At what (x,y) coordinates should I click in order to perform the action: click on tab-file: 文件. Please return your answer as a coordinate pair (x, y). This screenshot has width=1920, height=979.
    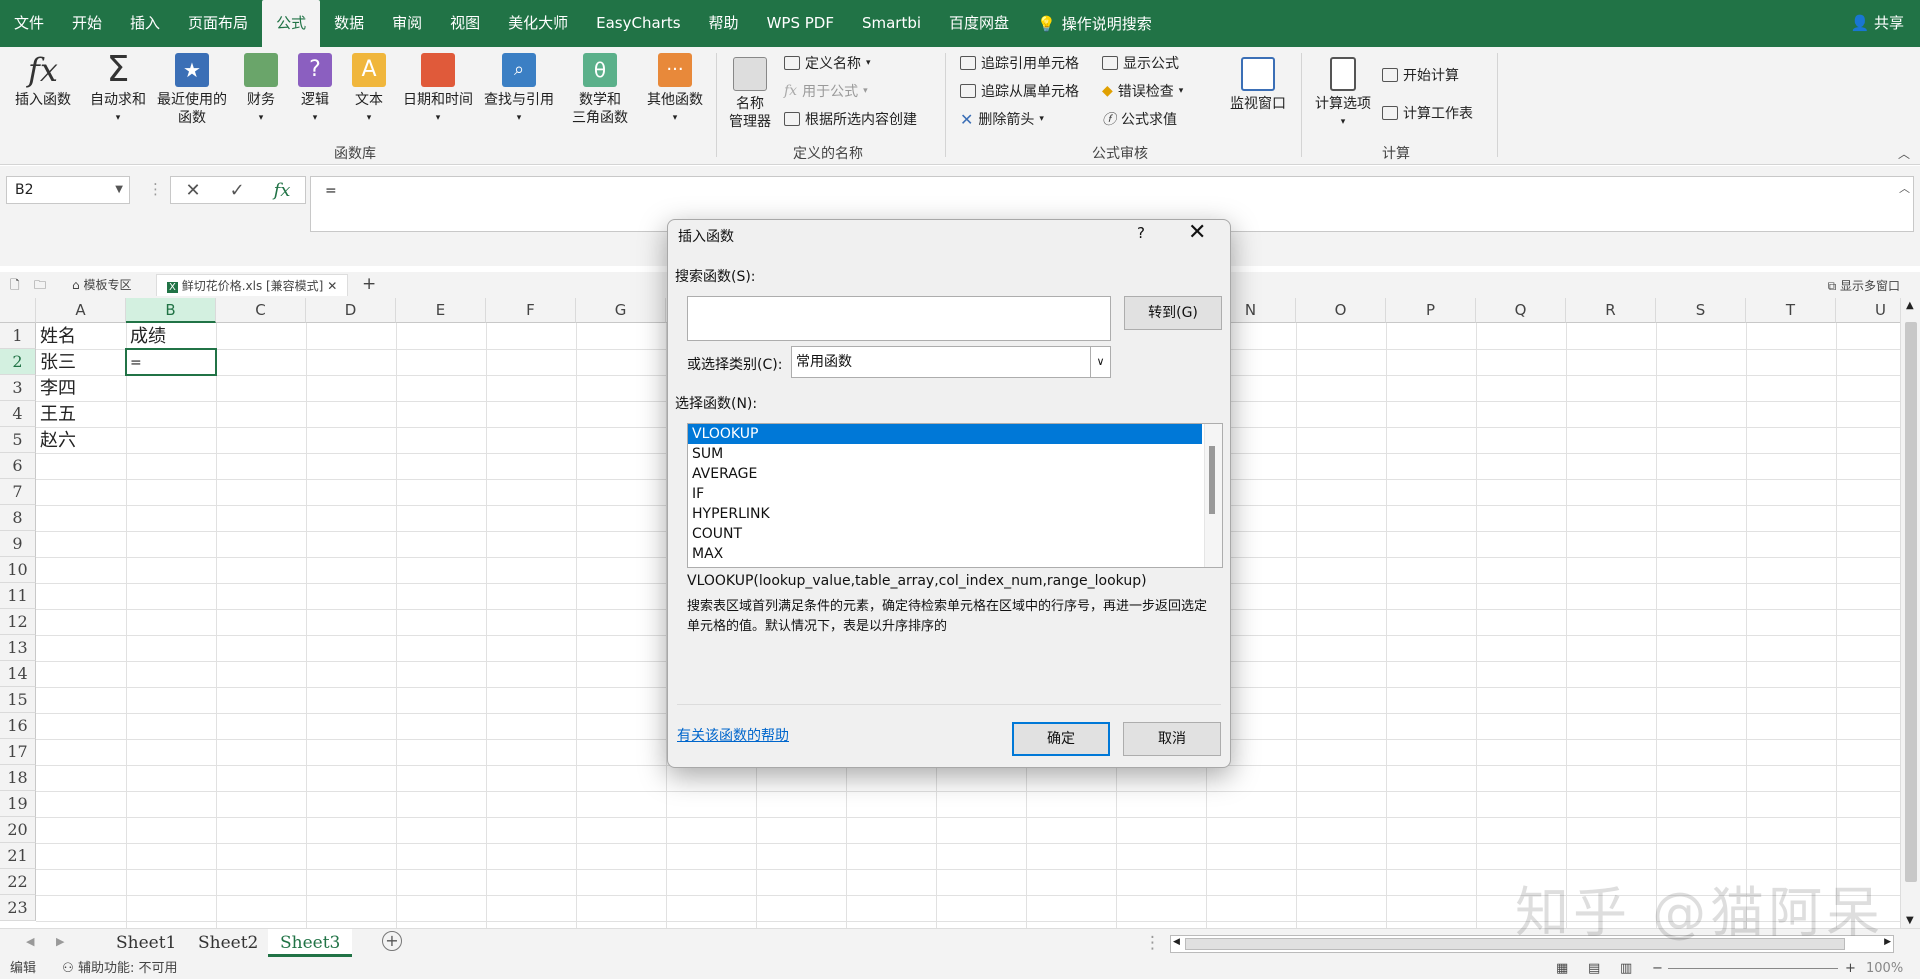
    Looking at the image, I should click on (29, 23).